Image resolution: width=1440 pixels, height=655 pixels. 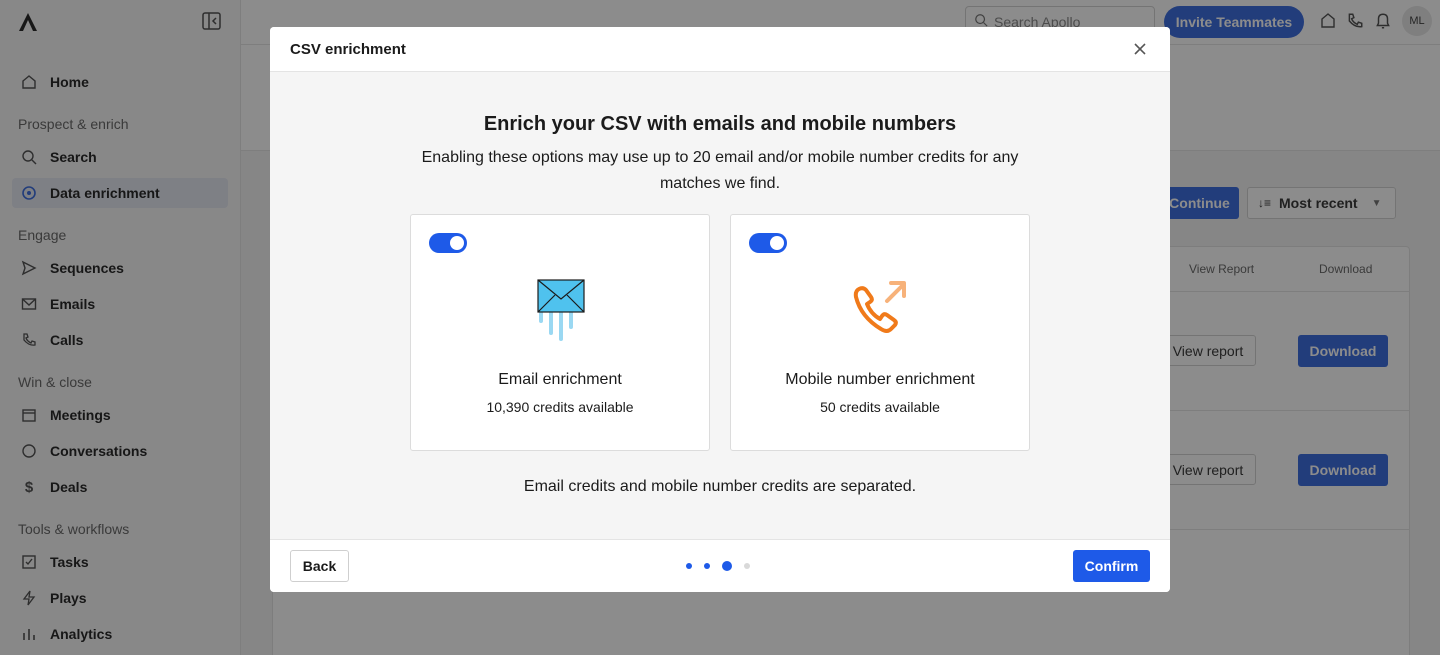 What do you see at coordinates (727, 566) in the screenshot?
I see `step-dot-3-current` at bounding box center [727, 566].